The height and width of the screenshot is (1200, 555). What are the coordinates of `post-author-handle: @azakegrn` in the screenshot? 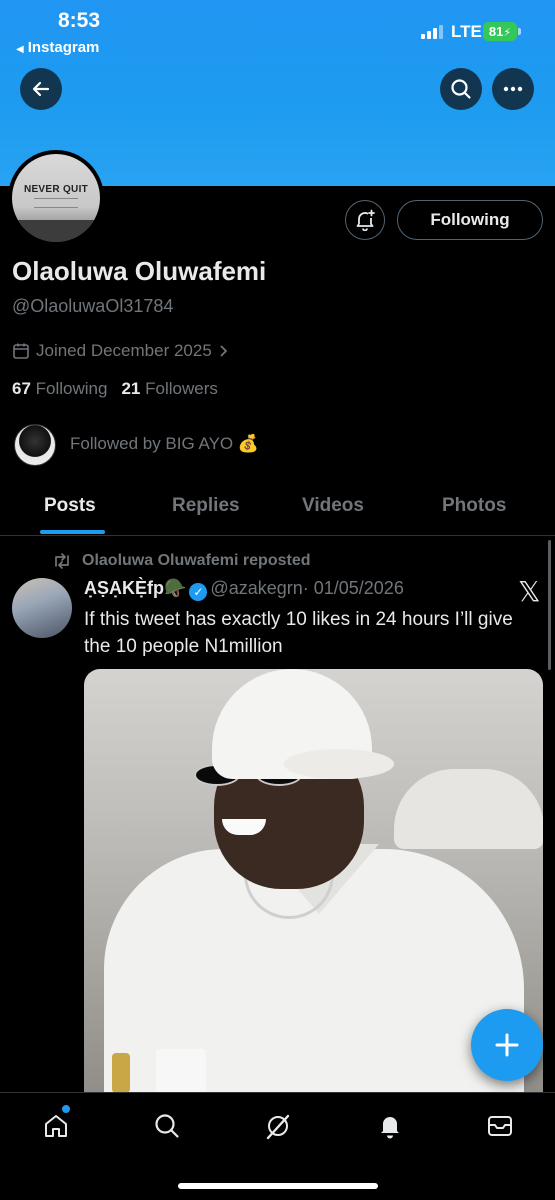 It's located at (256, 588).